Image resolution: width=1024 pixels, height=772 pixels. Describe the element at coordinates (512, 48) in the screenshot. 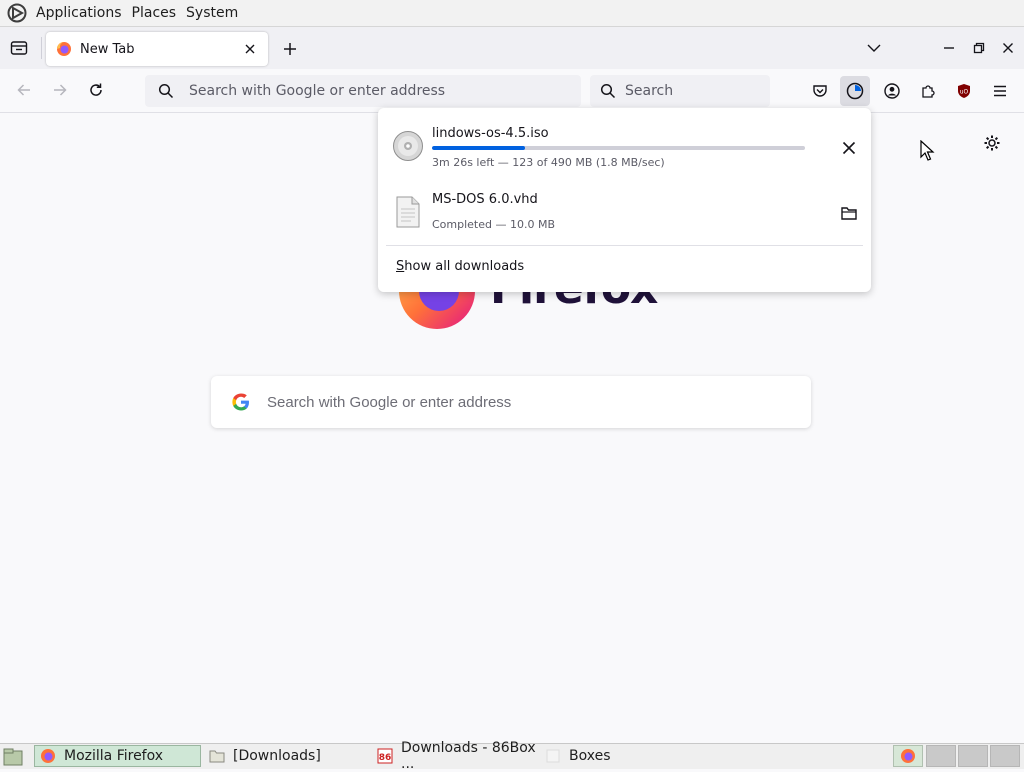

I see `tab-strip: New Tab` at that location.